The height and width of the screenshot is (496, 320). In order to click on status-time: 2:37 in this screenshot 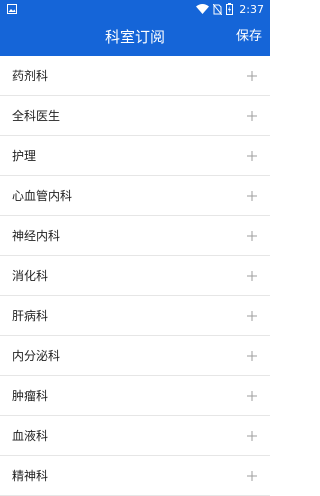, I will do `click(251, 9)`.